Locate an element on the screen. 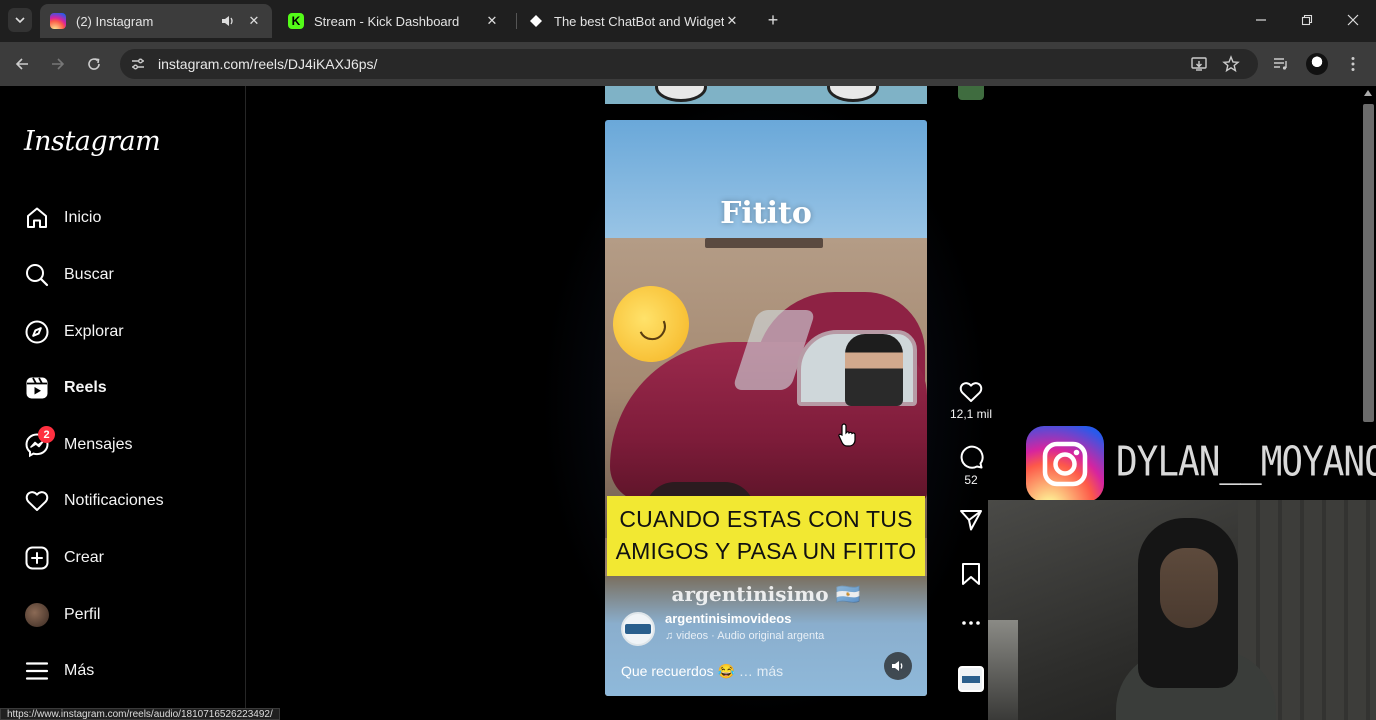 The height and width of the screenshot is (720, 1376). instagram-logo-icon is located at coordinates (1065, 464).